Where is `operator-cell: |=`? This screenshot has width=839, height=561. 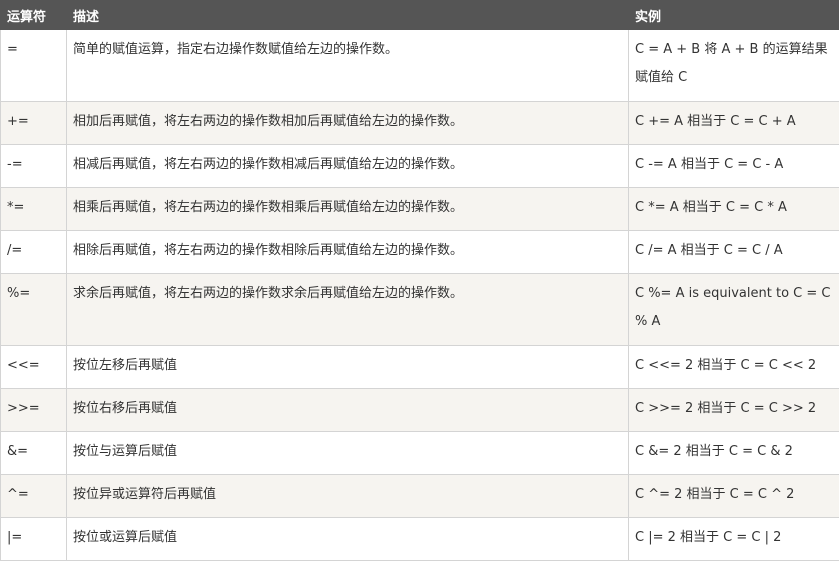 operator-cell: |= is located at coordinates (34, 539).